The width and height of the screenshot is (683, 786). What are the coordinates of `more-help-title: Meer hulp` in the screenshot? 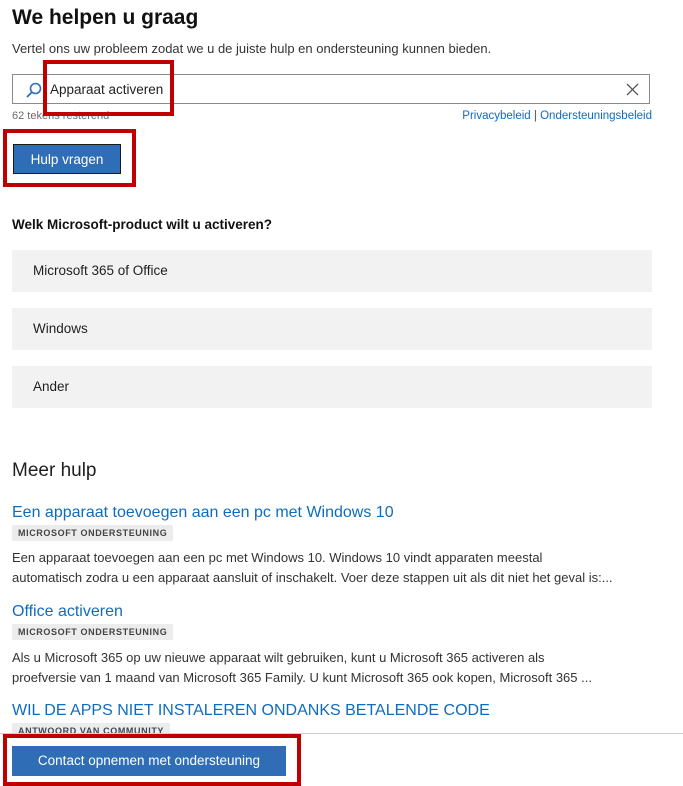 It's located at (54, 470).